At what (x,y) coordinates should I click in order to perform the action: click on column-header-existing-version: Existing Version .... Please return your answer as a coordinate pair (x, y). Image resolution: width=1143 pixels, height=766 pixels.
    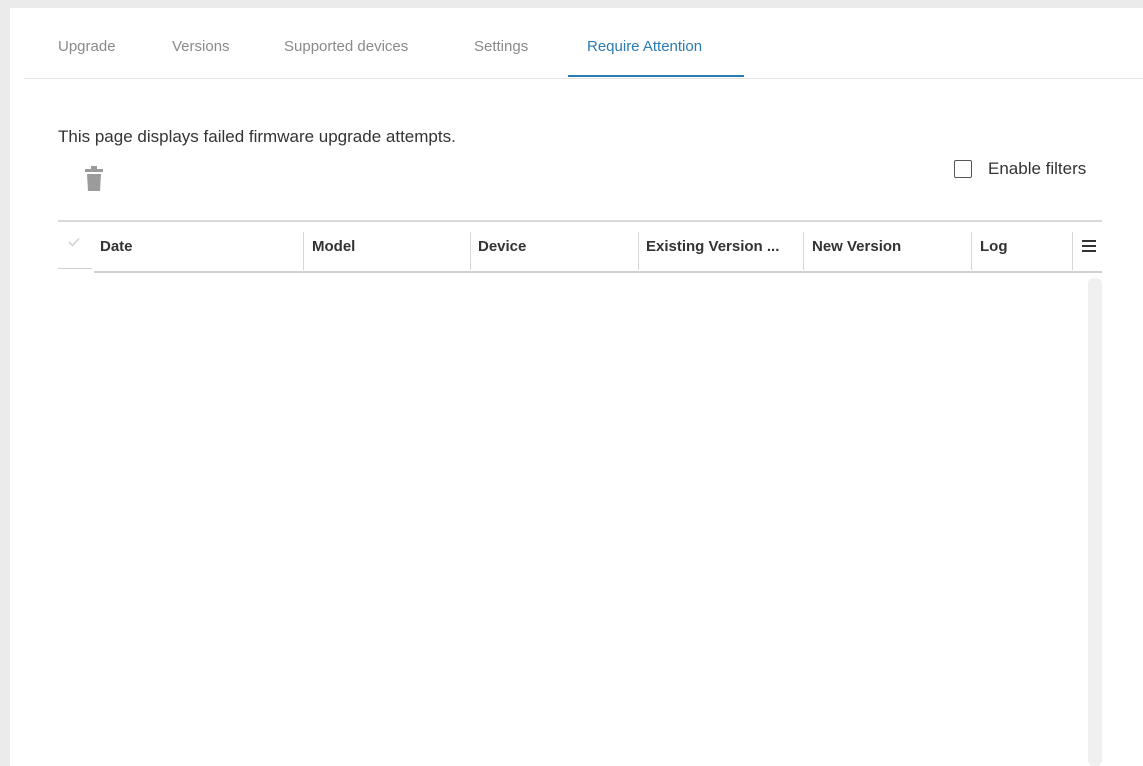
    Looking at the image, I should click on (722, 246).